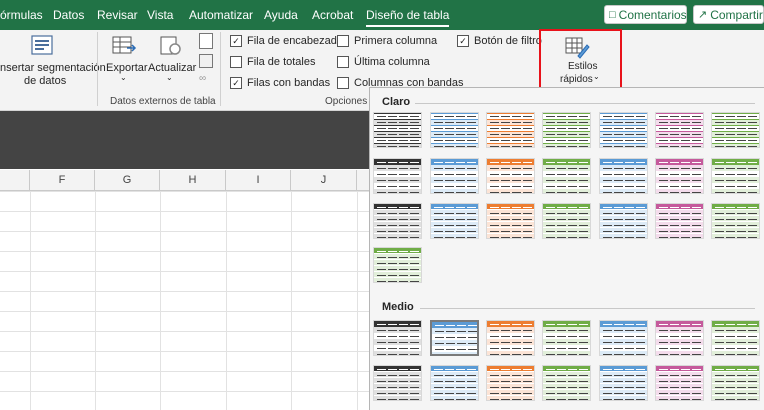  What do you see at coordinates (258, 180) in the screenshot?
I see `column-header: I` at bounding box center [258, 180].